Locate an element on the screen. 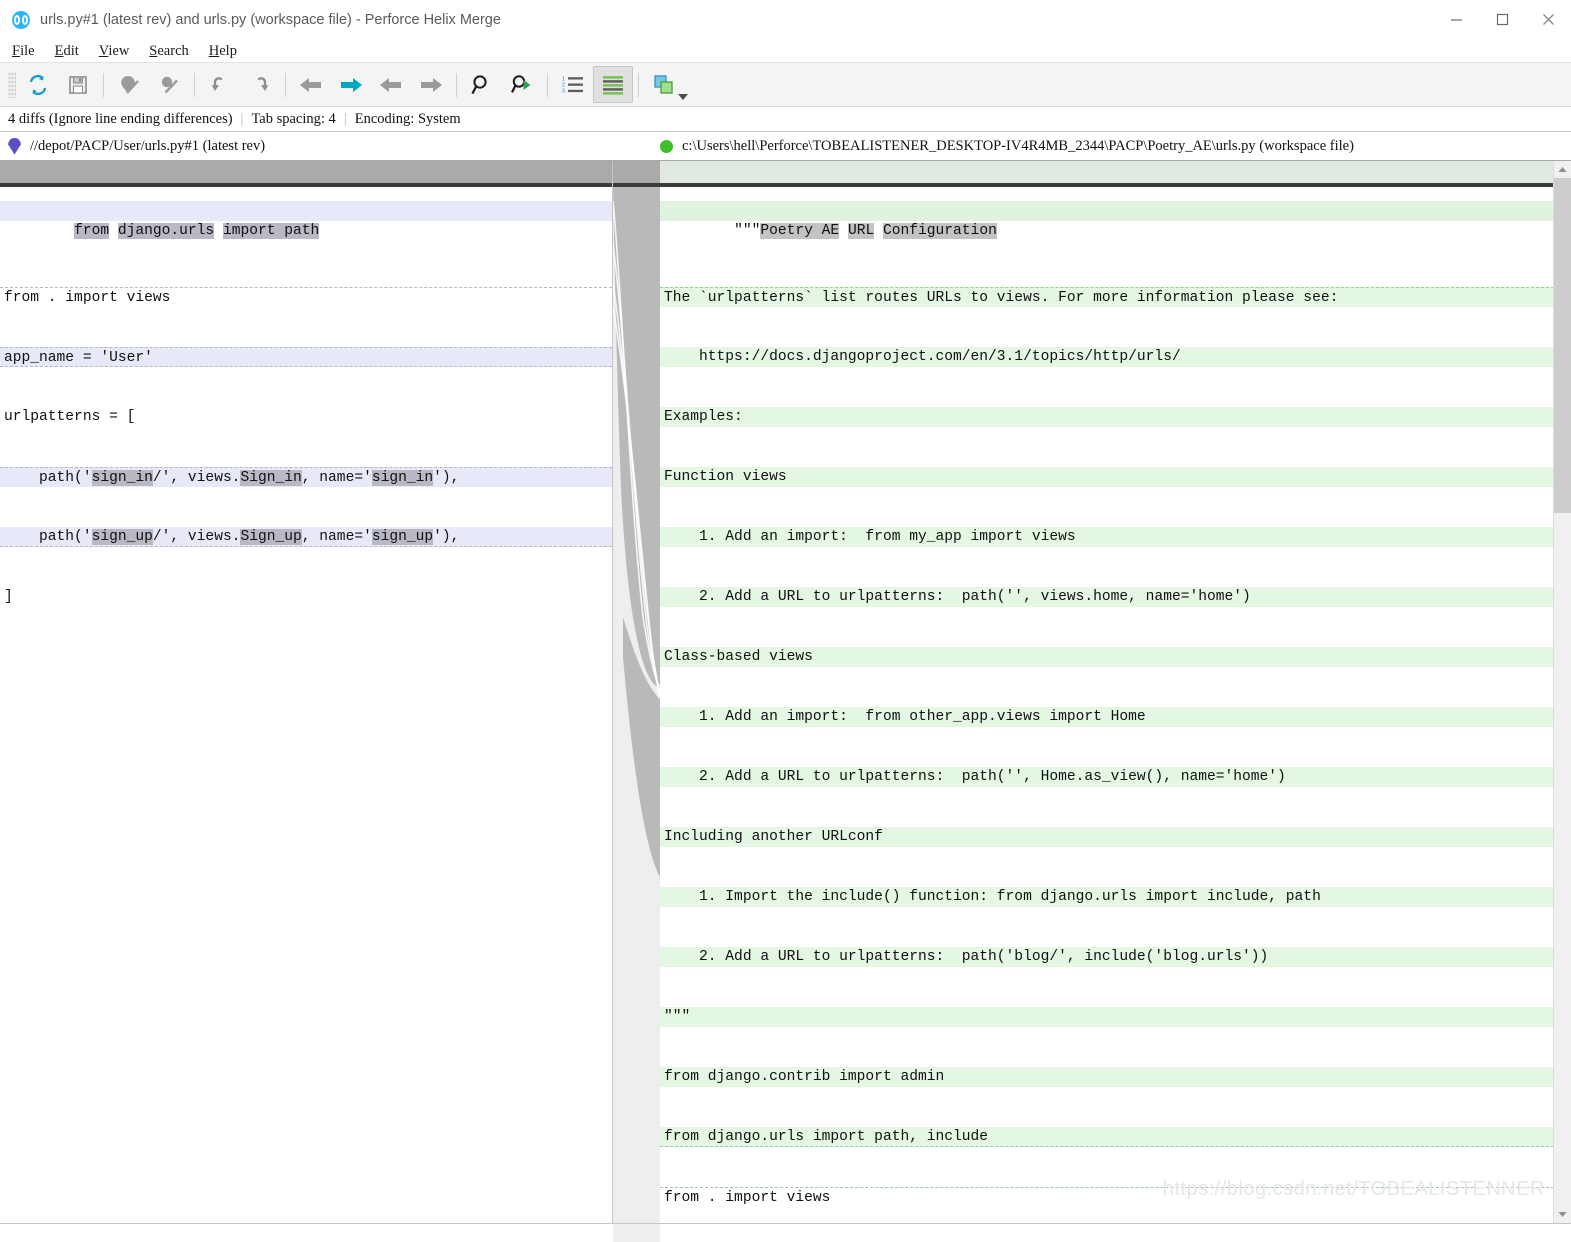  workspace-dot-icon is located at coordinates (666, 146).